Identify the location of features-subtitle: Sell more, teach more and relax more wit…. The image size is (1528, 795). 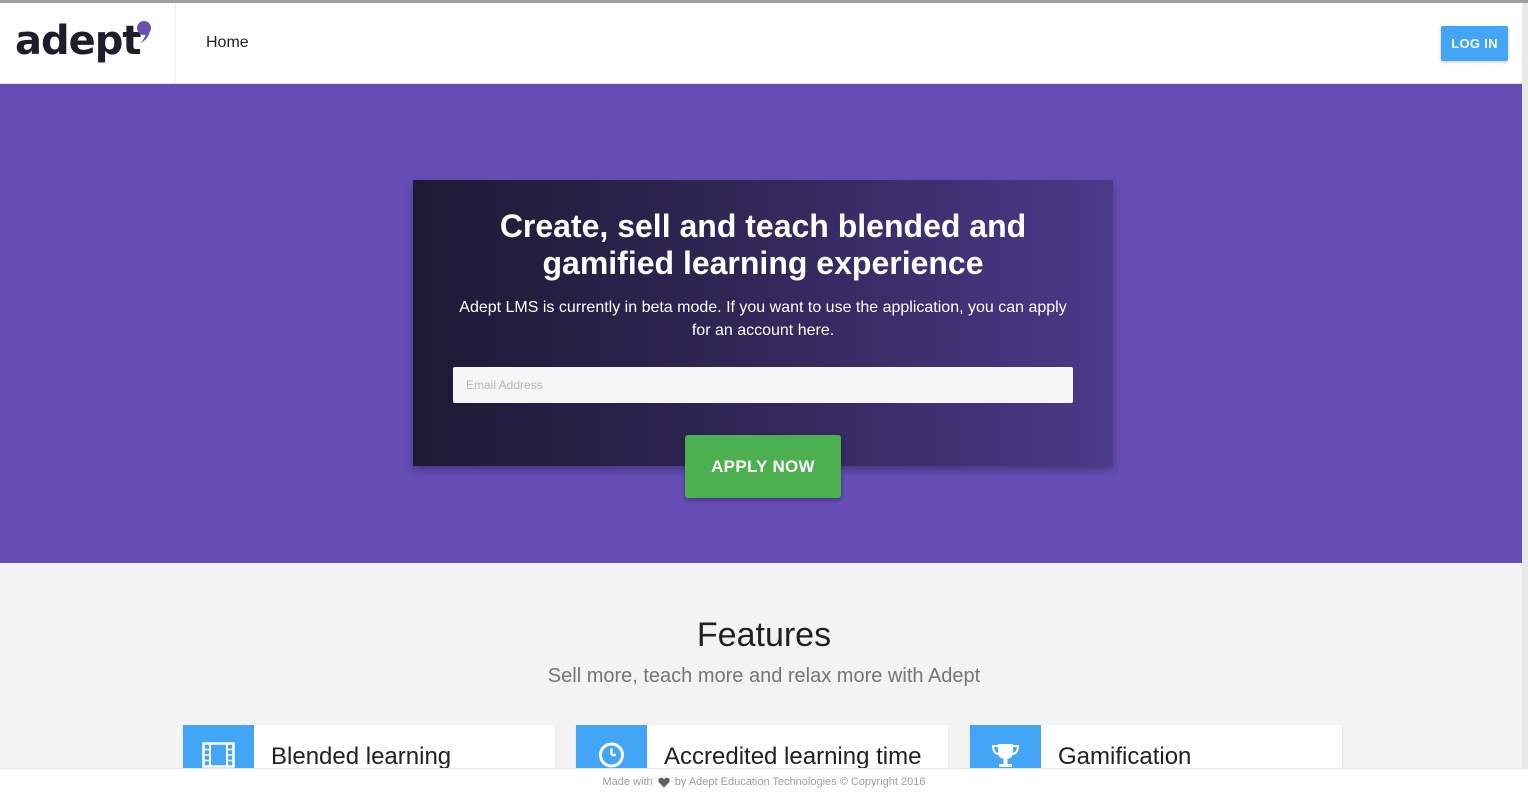
(764, 676).